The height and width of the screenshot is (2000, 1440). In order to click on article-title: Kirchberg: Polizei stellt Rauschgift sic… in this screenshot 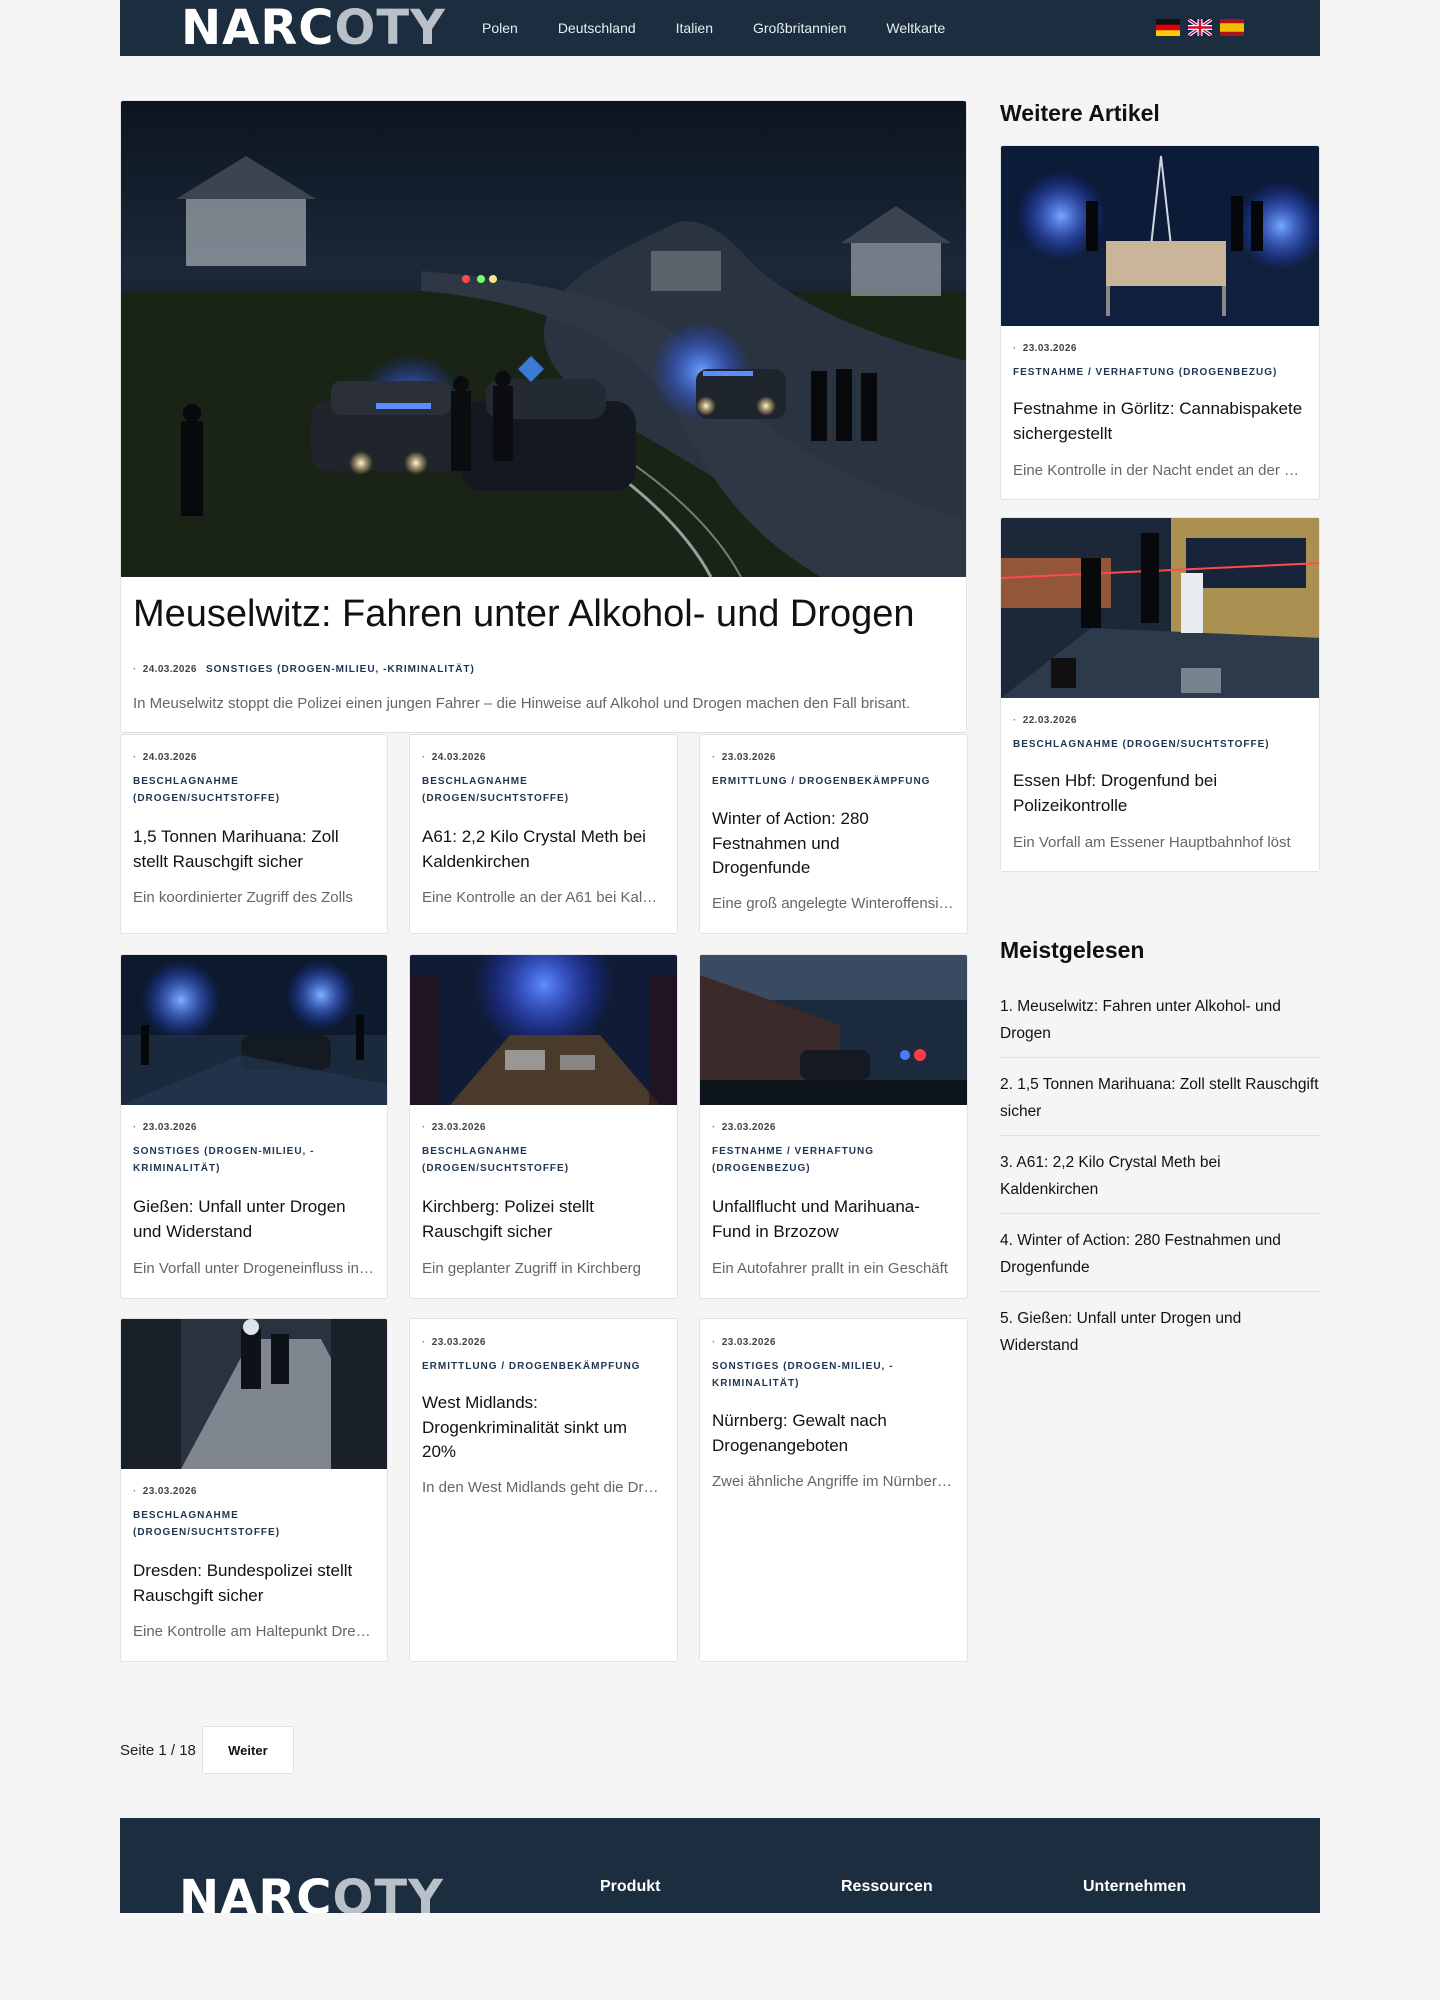, I will do `click(542, 1219)`.